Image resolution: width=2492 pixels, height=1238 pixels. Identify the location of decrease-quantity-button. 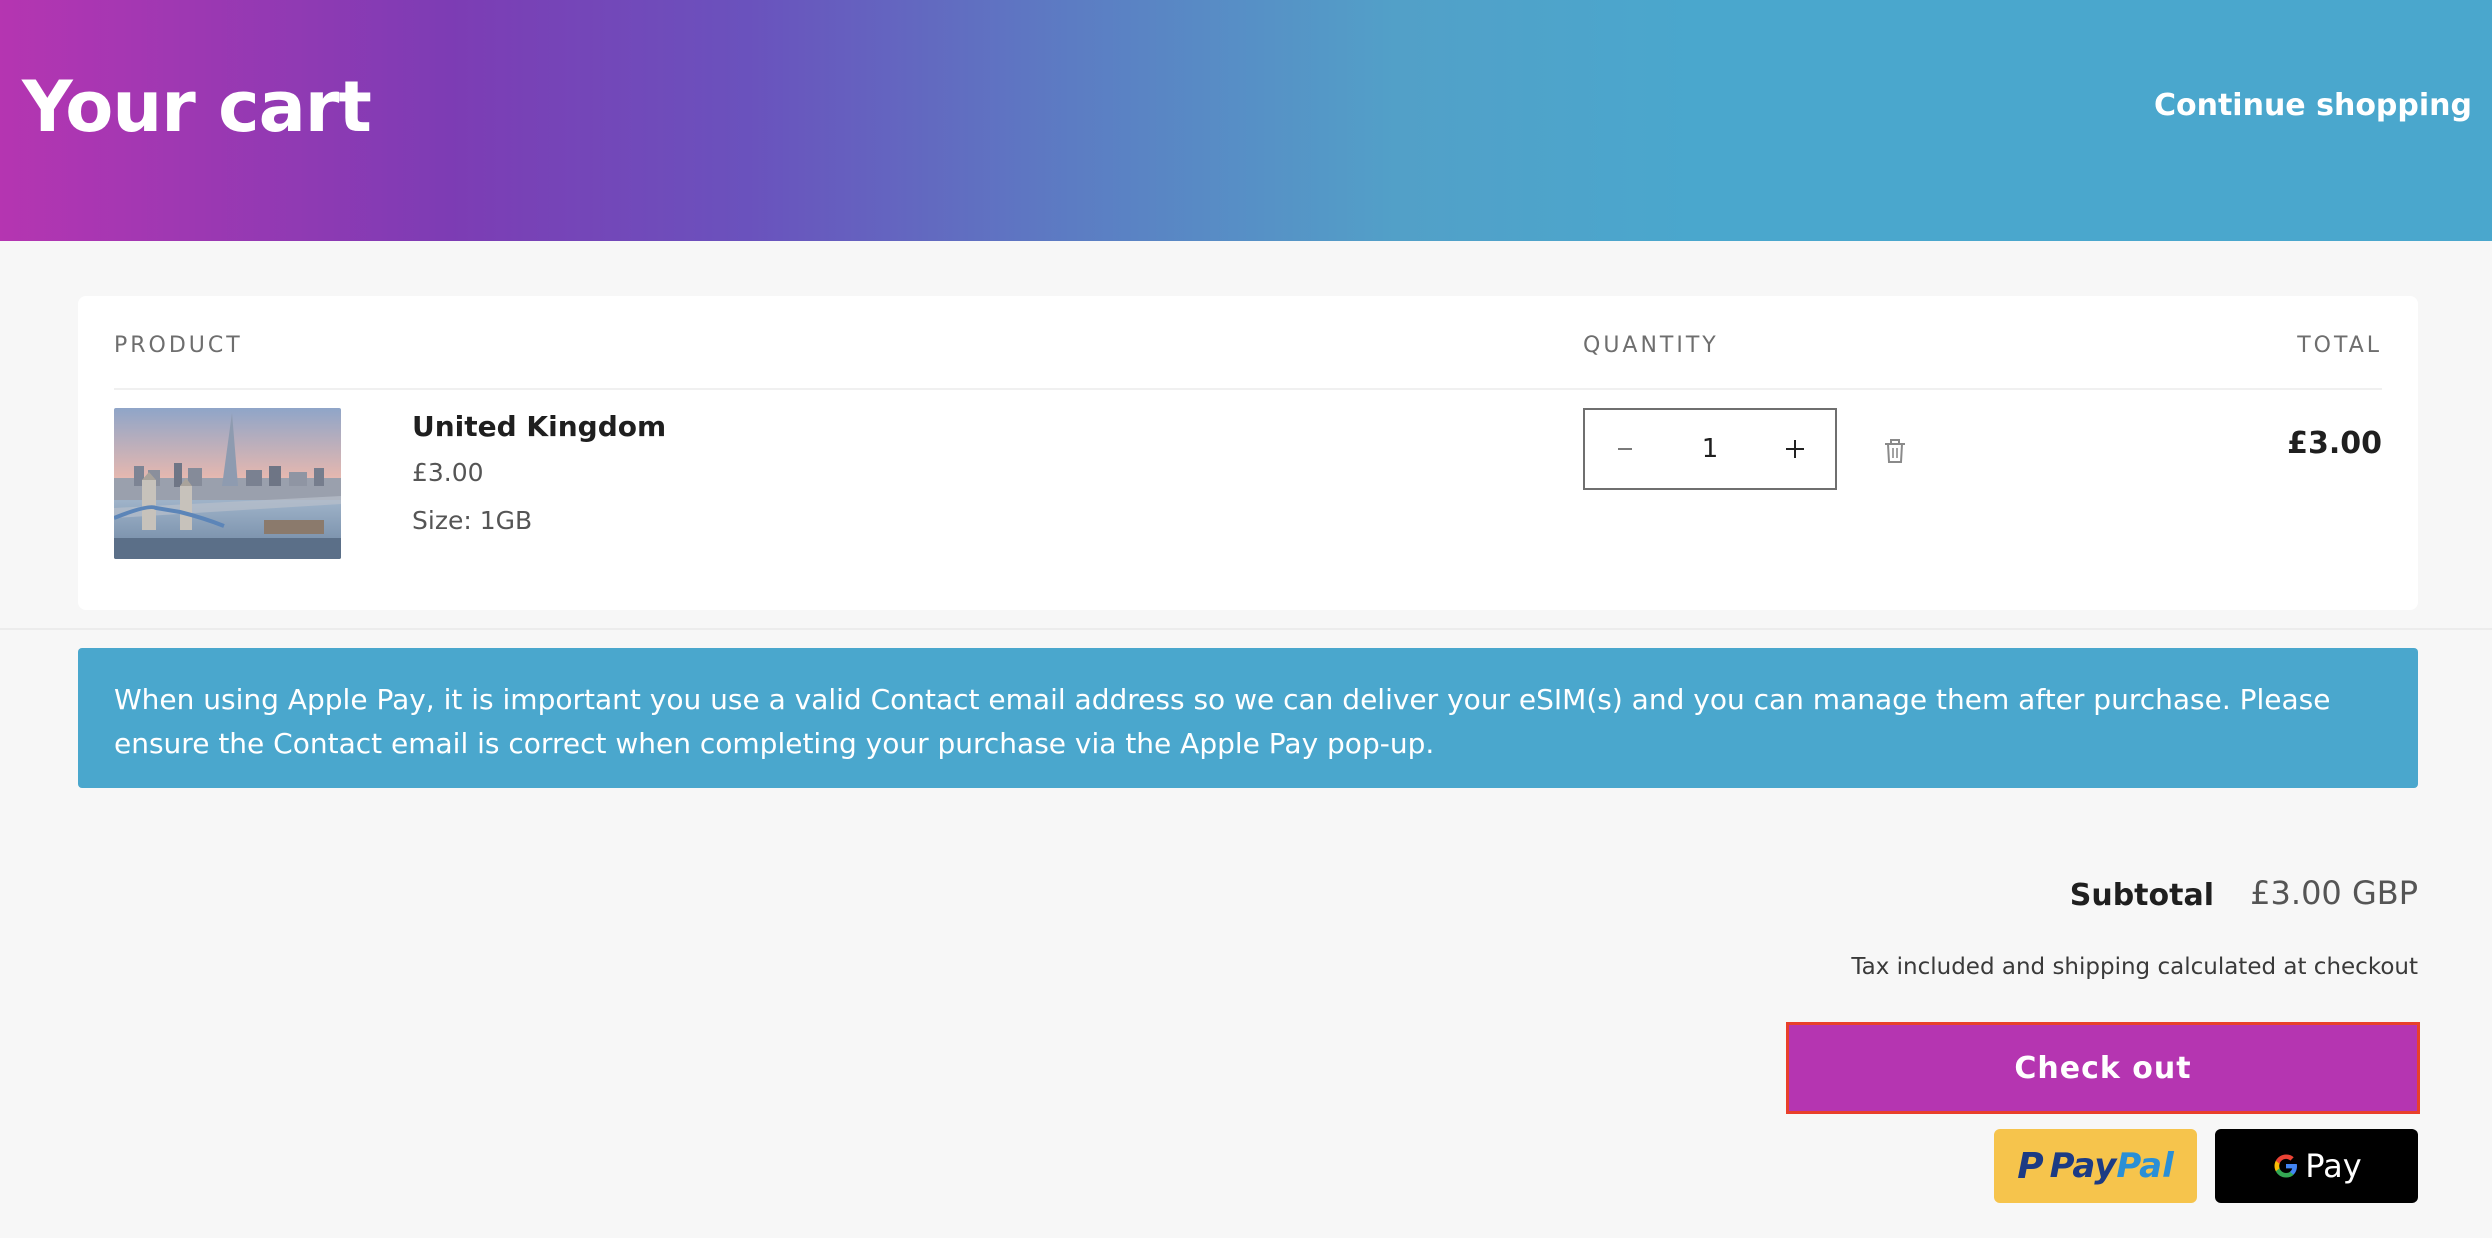
(1625, 449).